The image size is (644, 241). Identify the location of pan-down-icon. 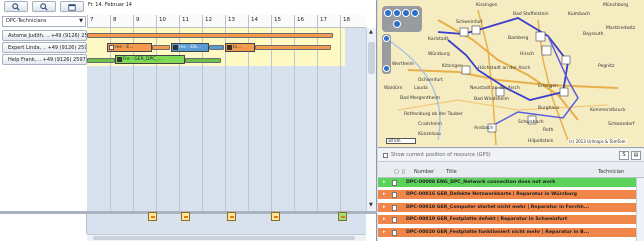
(415, 13).